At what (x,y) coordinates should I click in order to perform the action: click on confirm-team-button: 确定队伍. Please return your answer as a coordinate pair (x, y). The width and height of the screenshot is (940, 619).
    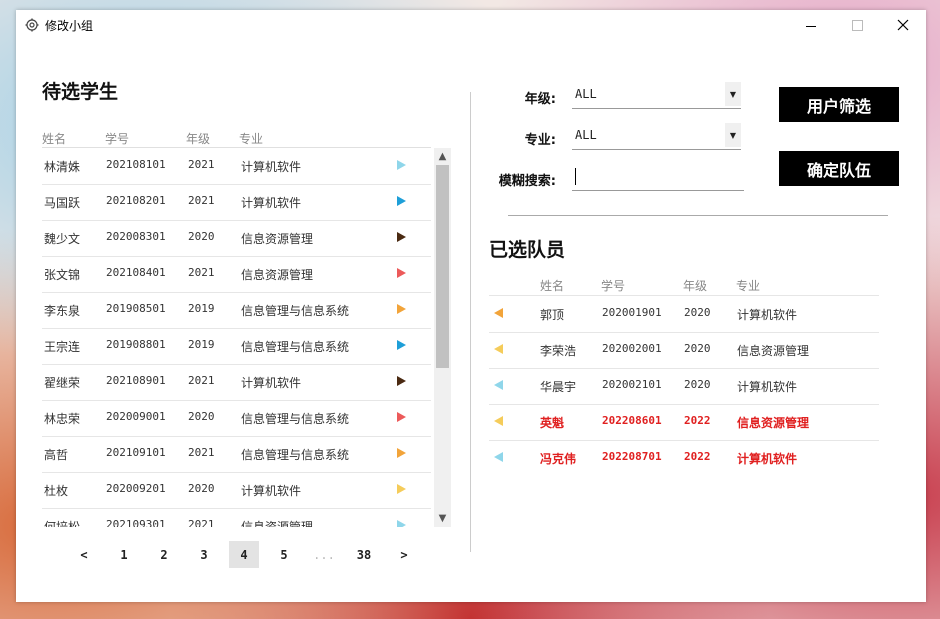
    Looking at the image, I should click on (839, 168).